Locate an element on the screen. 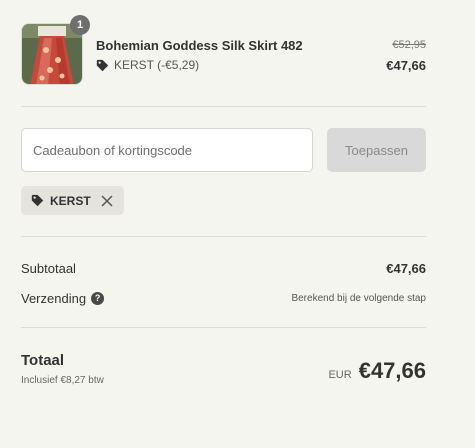  subtotal-label: Subtotaal is located at coordinates (48, 268).